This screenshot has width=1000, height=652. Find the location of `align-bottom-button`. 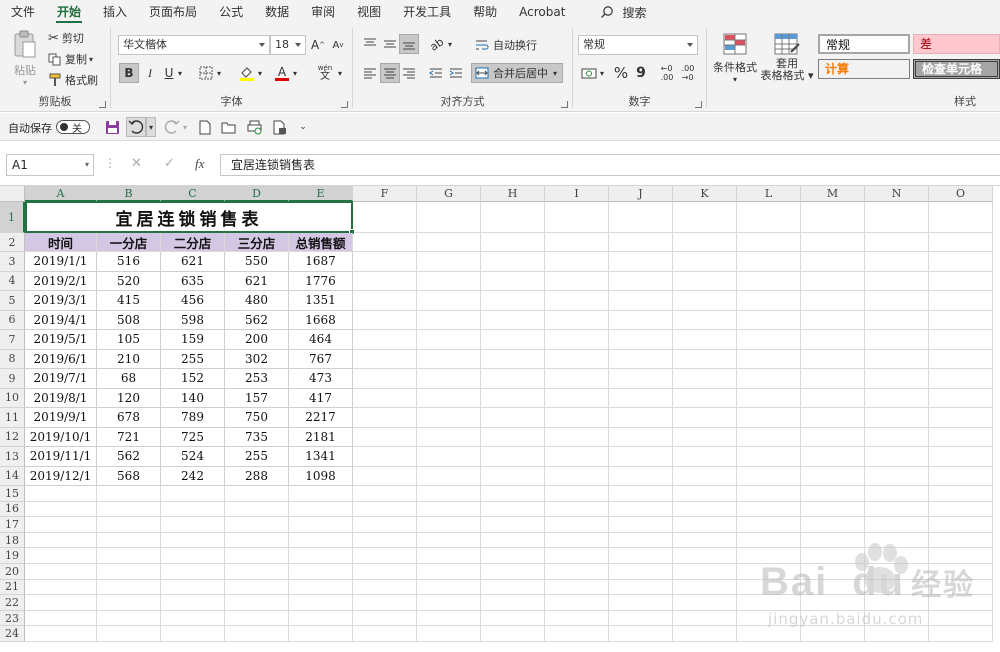

align-bottom-button is located at coordinates (409, 44).